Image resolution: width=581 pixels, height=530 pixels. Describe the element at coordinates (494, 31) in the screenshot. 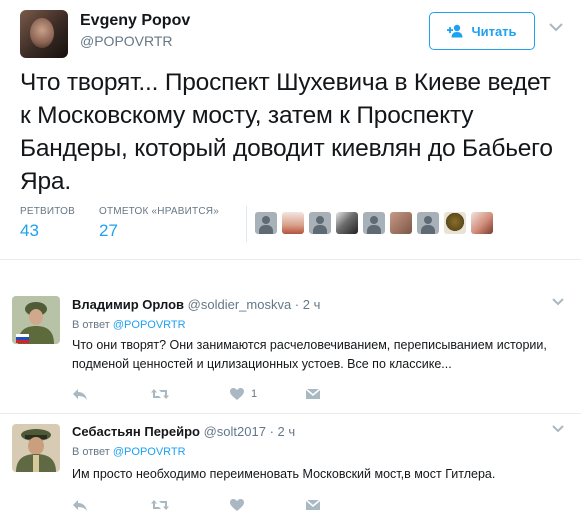

I see `follow-label: Читать` at that location.